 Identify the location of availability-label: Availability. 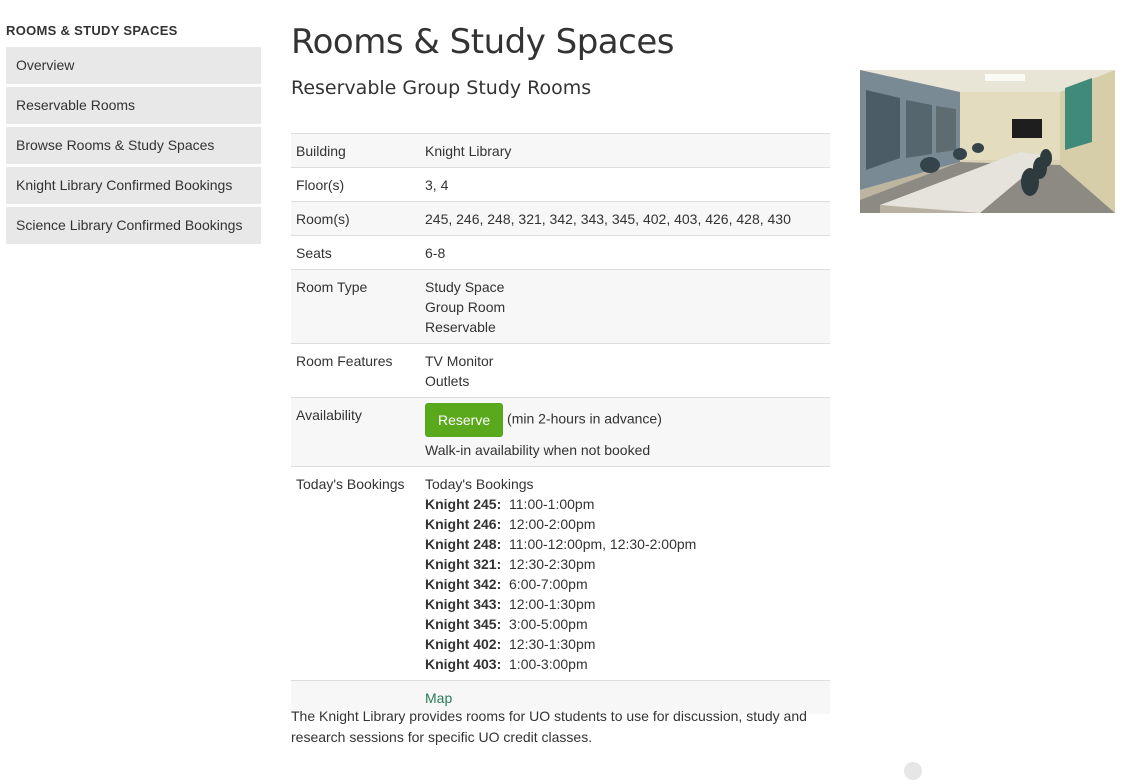
(329, 415).